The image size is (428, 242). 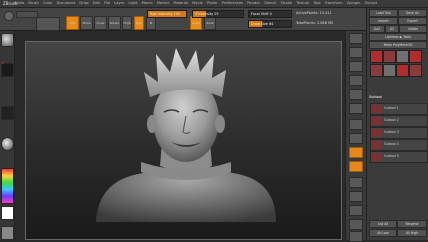 I want to click on subtool-item: Subtool 2, so click(x=399, y=121).